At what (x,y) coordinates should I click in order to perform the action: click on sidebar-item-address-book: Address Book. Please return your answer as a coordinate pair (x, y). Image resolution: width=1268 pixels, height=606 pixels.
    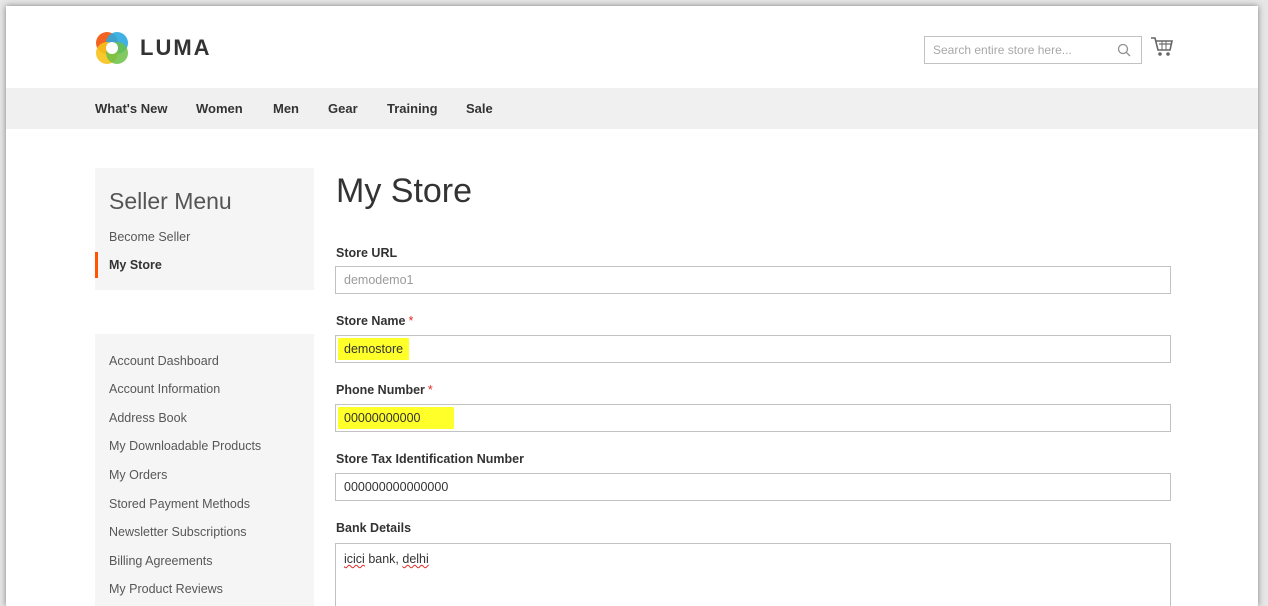
    Looking at the image, I should click on (148, 418).